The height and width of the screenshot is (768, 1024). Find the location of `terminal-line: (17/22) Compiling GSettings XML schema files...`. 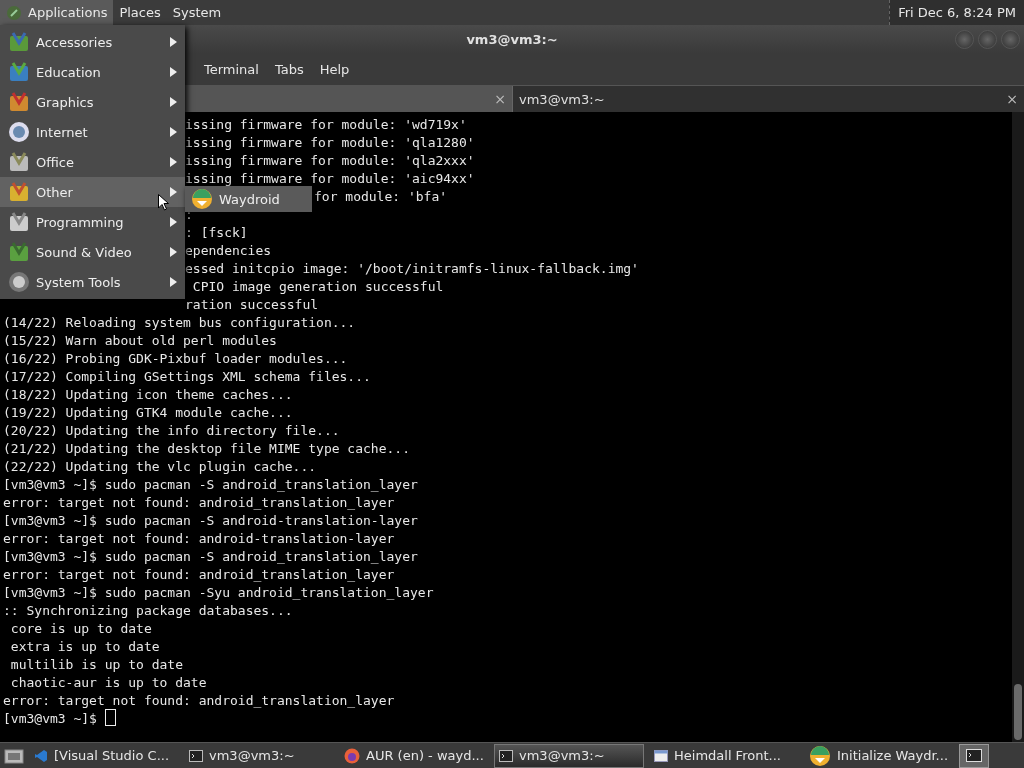

terminal-line: (17/22) Compiling GSettings XML schema files... is located at coordinates (187, 376).